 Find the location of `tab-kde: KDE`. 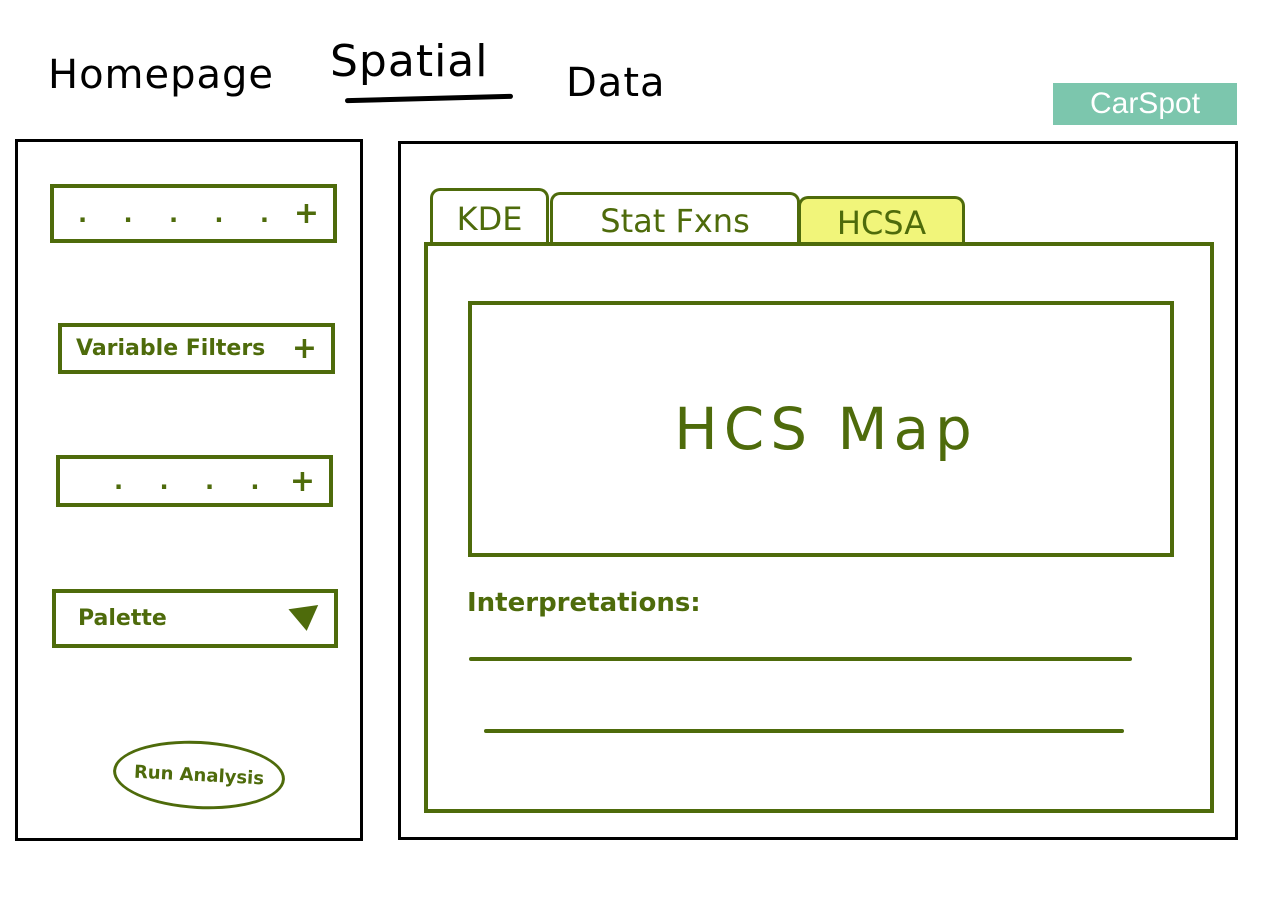

tab-kde: KDE is located at coordinates (489, 217).